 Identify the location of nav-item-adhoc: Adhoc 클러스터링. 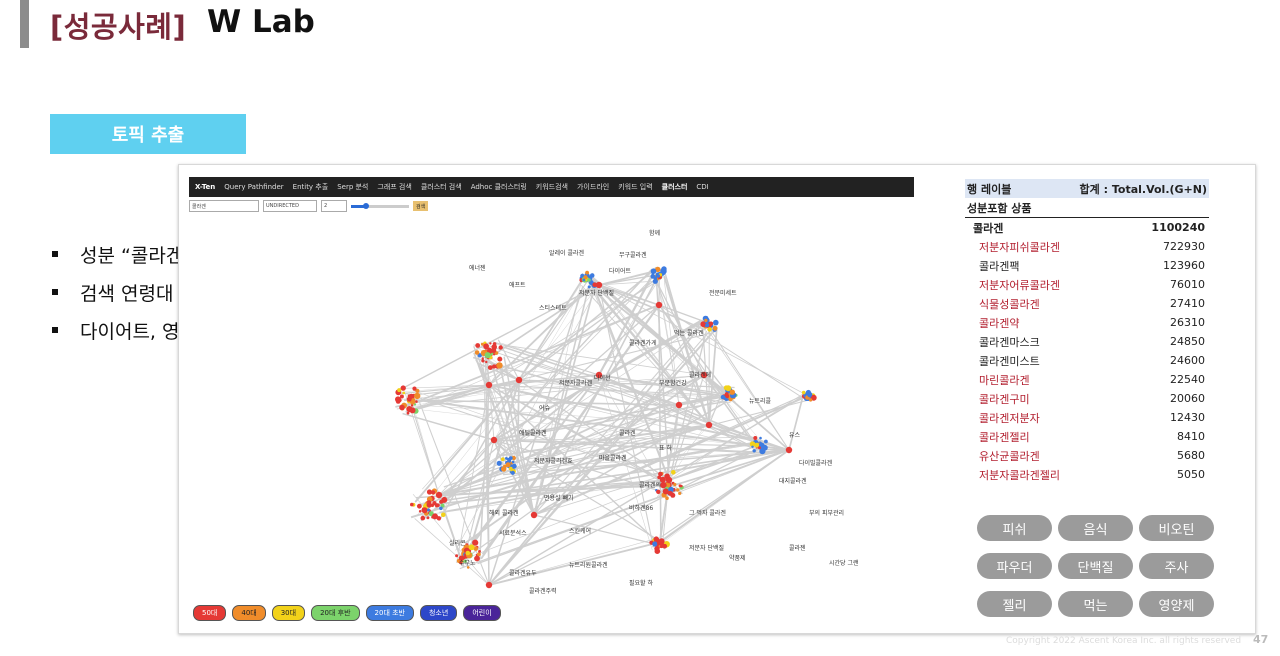
(499, 187).